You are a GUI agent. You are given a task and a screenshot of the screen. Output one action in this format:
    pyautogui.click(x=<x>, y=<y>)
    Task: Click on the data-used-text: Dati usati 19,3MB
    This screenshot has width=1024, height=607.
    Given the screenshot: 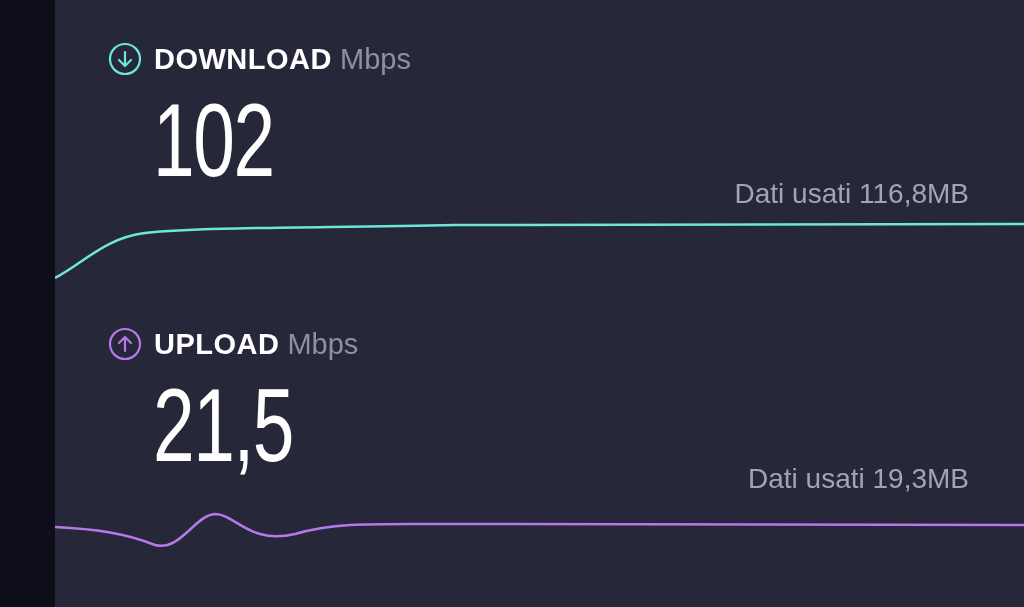 What is the action you would take?
    pyautogui.click(x=858, y=479)
    